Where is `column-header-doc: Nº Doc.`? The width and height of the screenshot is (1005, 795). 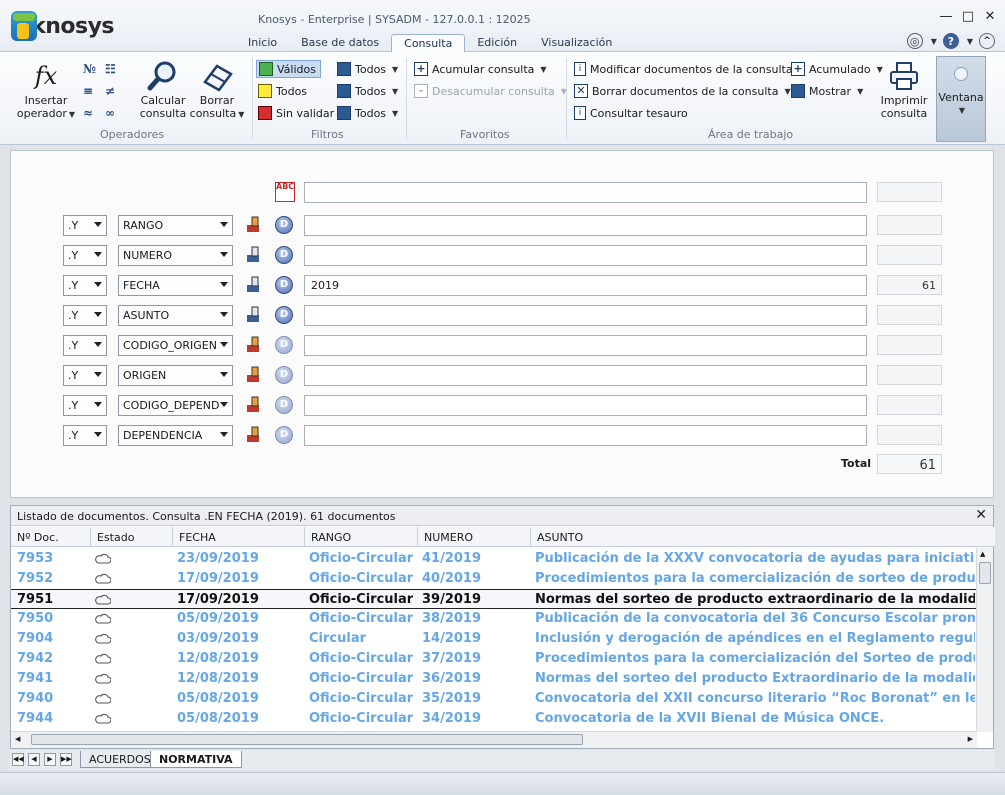
column-header-doc: Nº Doc. is located at coordinates (51, 537).